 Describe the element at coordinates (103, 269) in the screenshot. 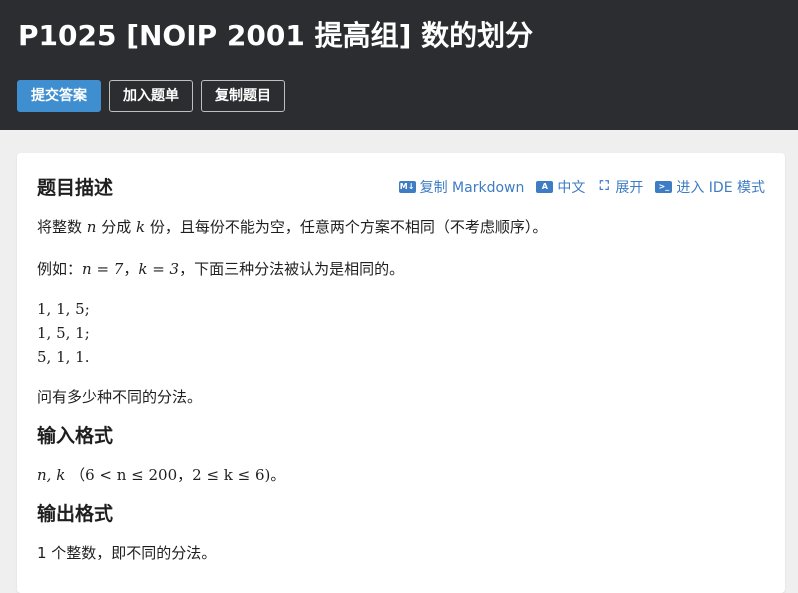

I see `math-n-eq: n = 7` at that location.